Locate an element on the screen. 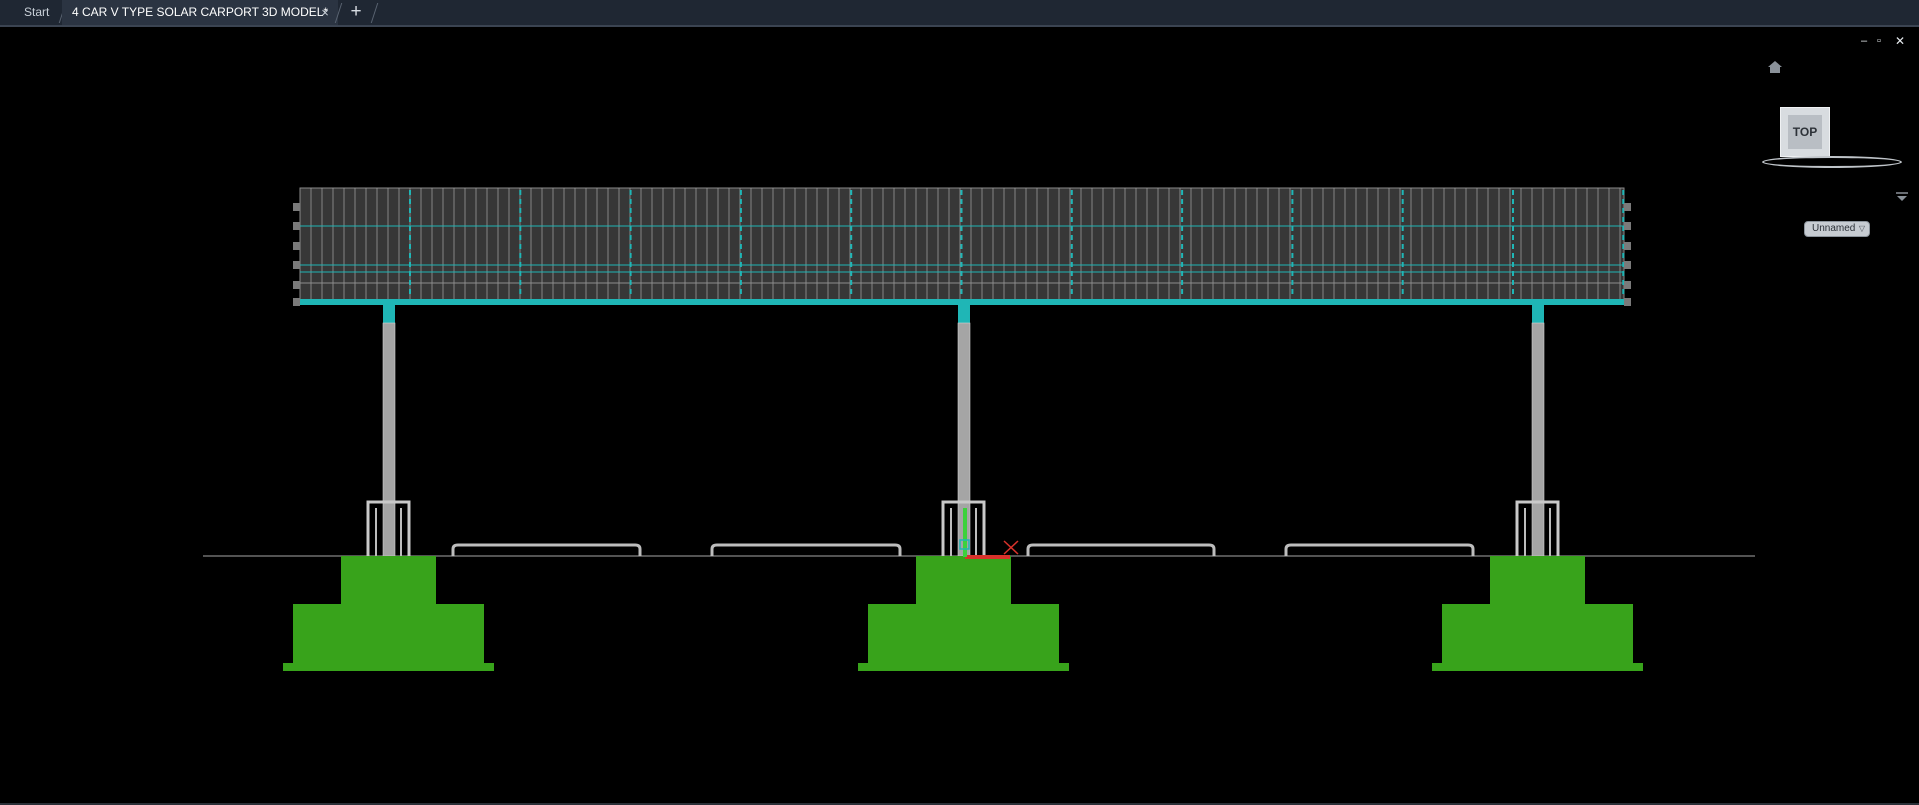  concrete-footings is located at coordinates (963, 613).